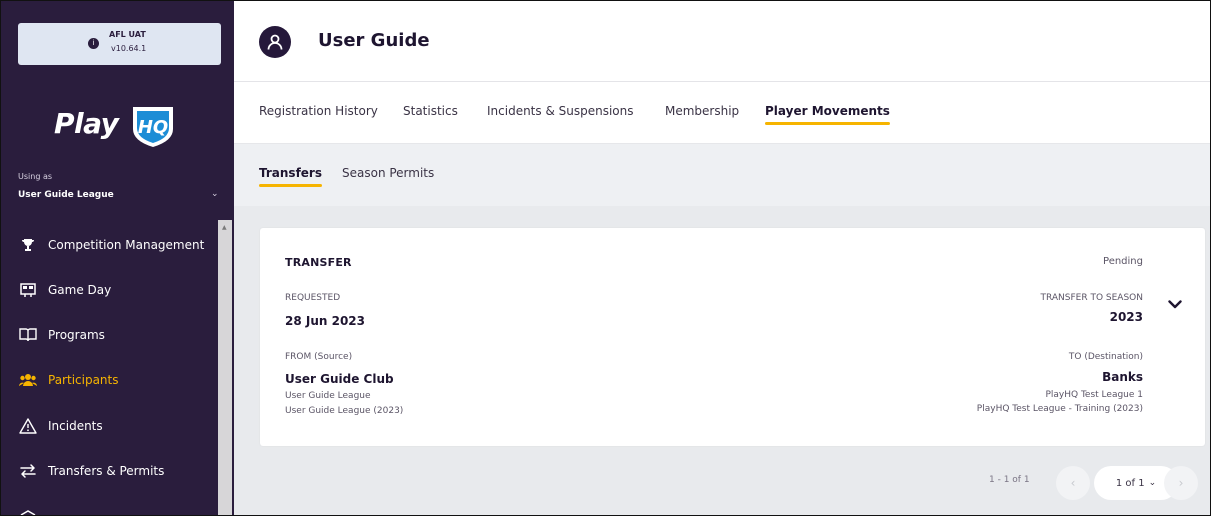 The height and width of the screenshot is (516, 1211). What do you see at coordinates (28, 426) in the screenshot?
I see `warning-icon` at bounding box center [28, 426].